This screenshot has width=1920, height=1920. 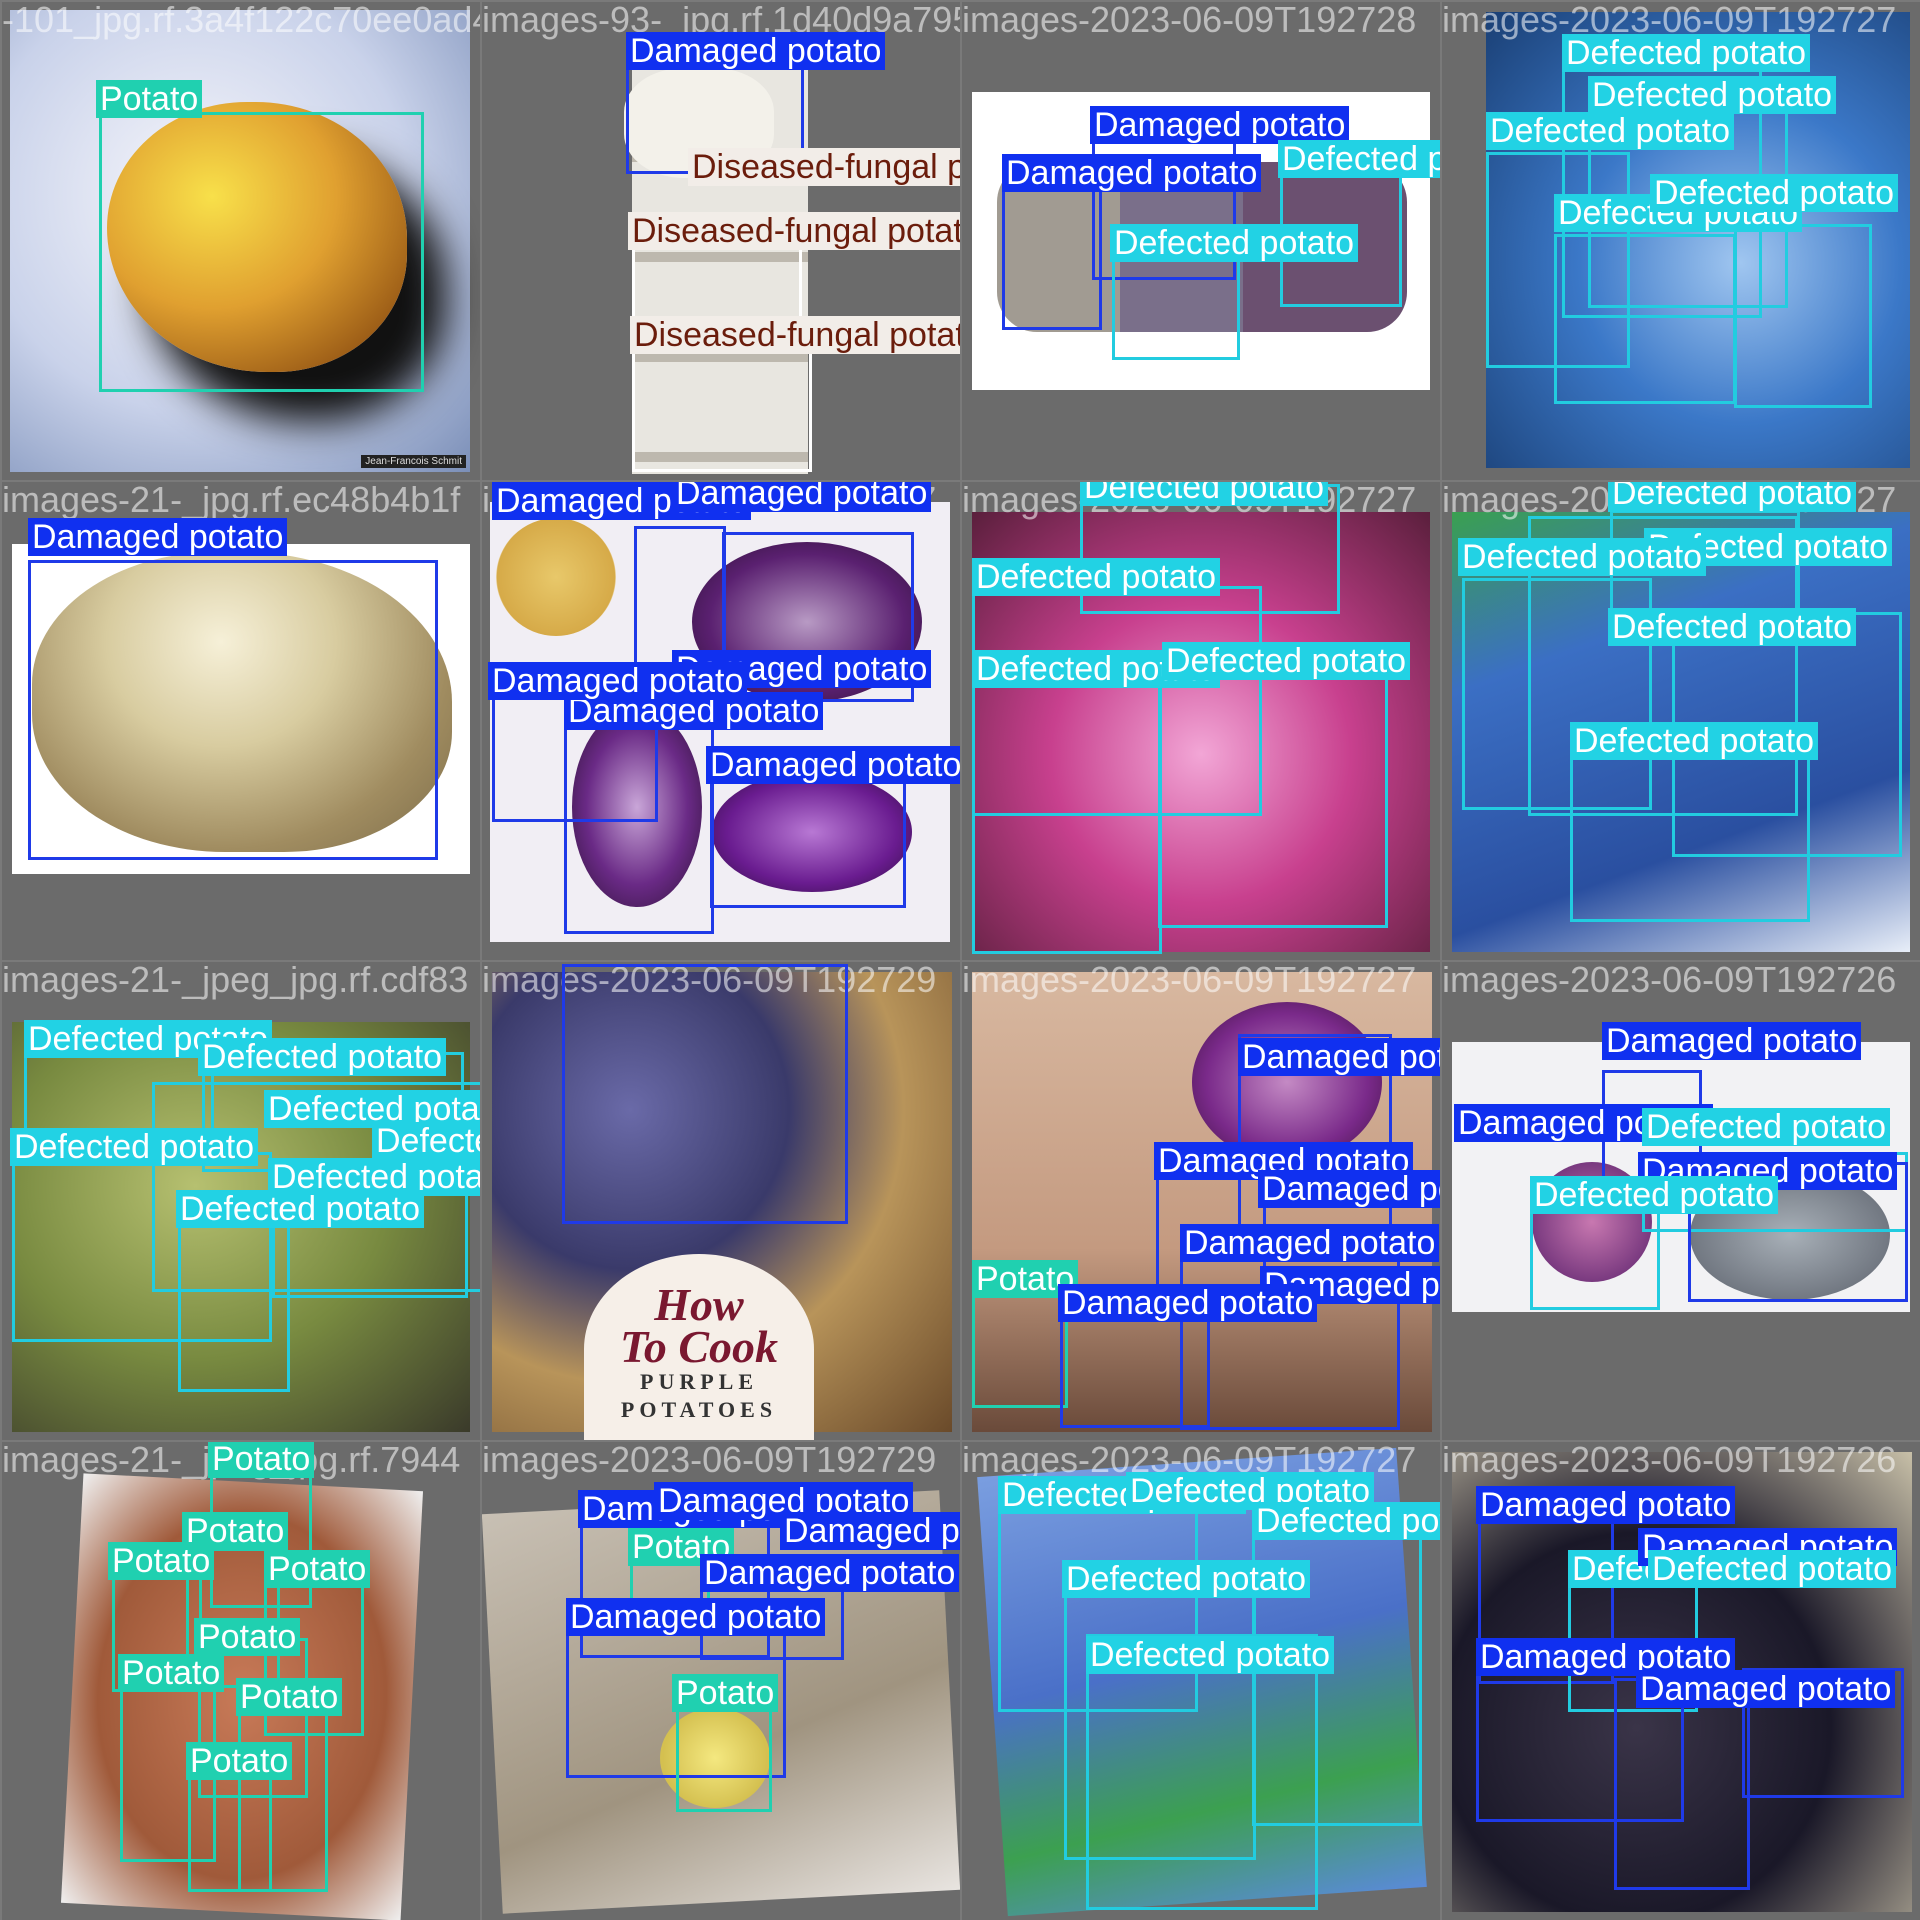 I want to click on tile-filename: images-2023-06-09T192726, so click(x=1669, y=981).